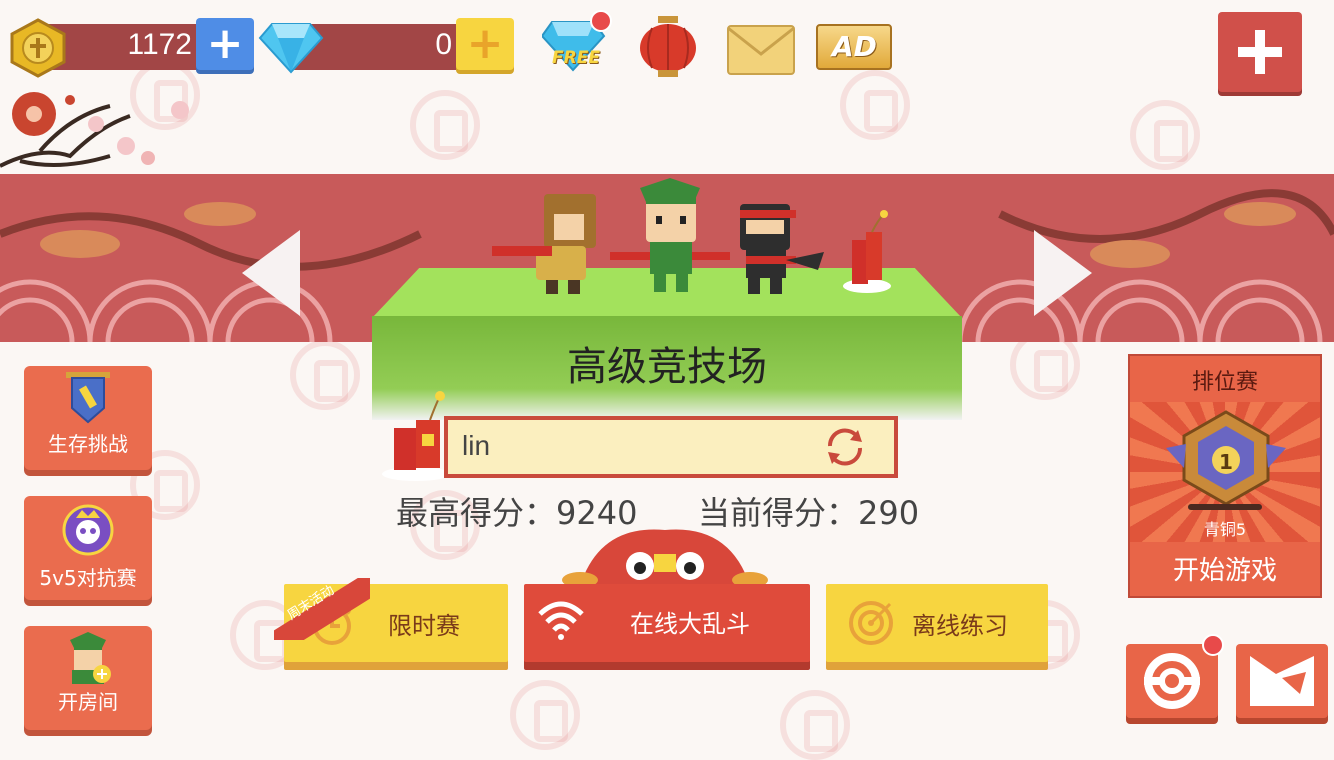 Image resolution: width=1334 pixels, height=760 pixels. I want to click on free-label: FREE, so click(576, 58).